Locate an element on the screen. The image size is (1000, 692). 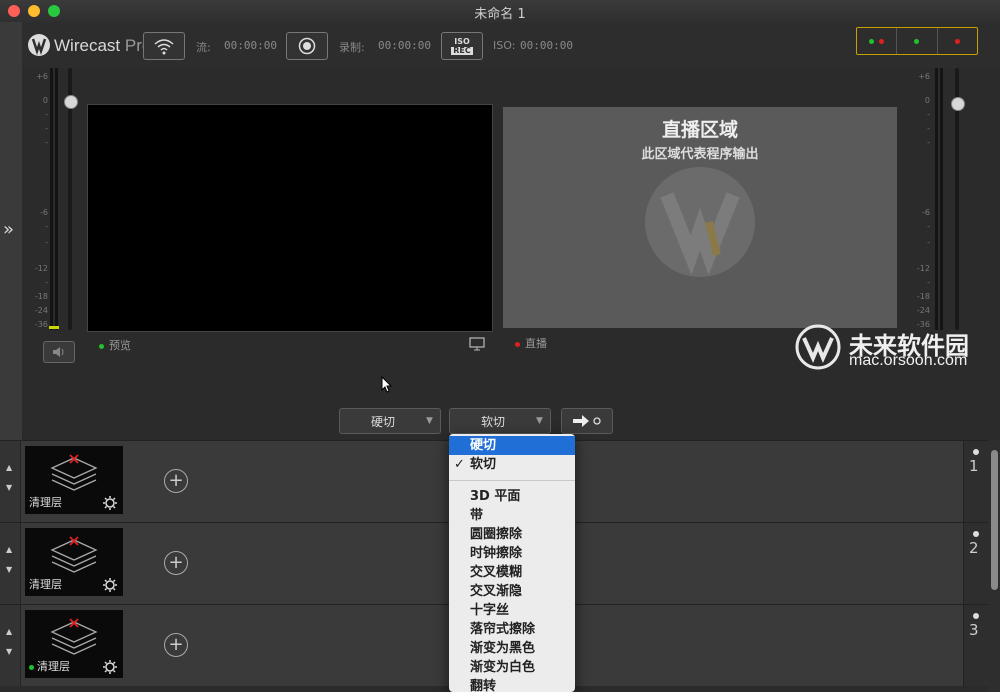
transition-select-left: 硬切 ▼ is located at coordinates (390, 421).